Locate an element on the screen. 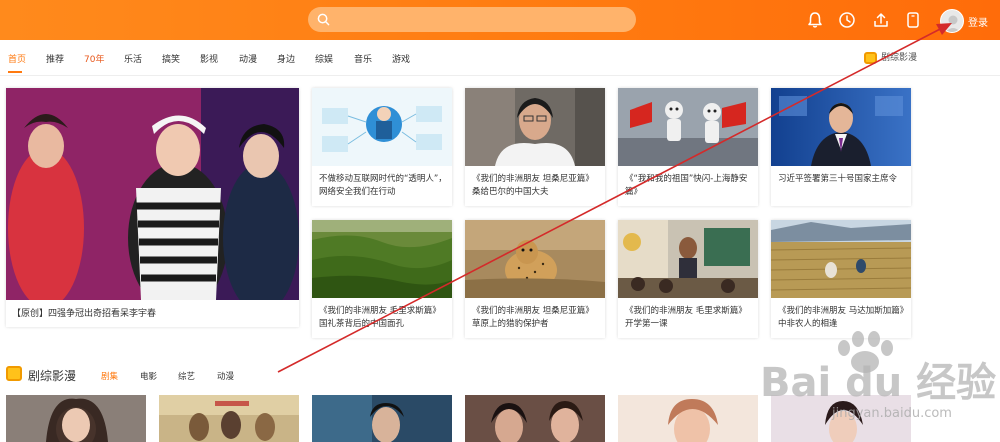 This screenshot has width=1000, height=442. upload-icon is located at coordinates (881, 20).